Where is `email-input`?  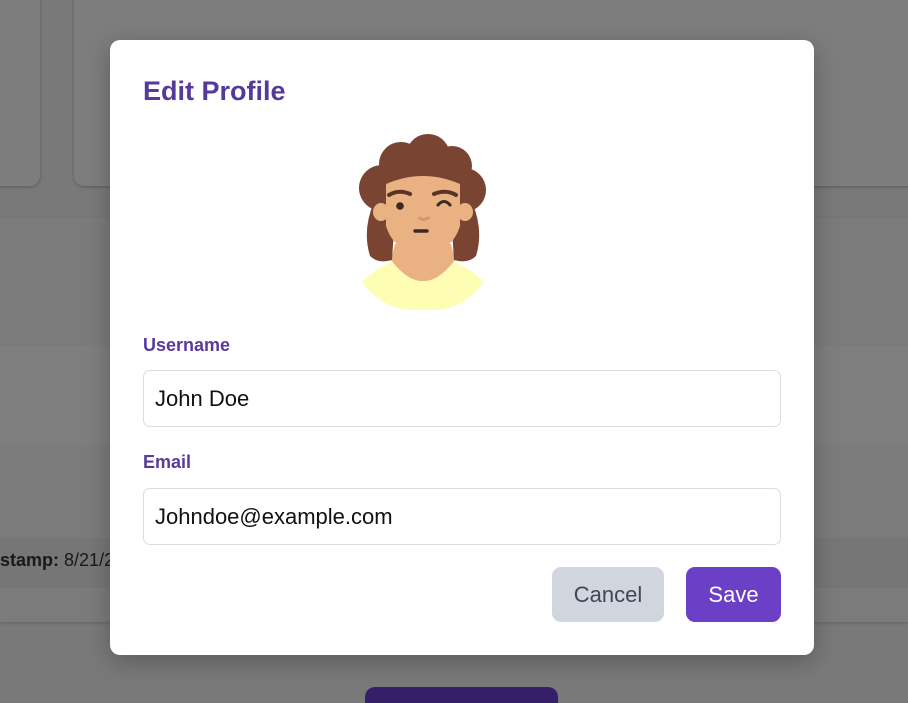
email-input is located at coordinates (462, 516).